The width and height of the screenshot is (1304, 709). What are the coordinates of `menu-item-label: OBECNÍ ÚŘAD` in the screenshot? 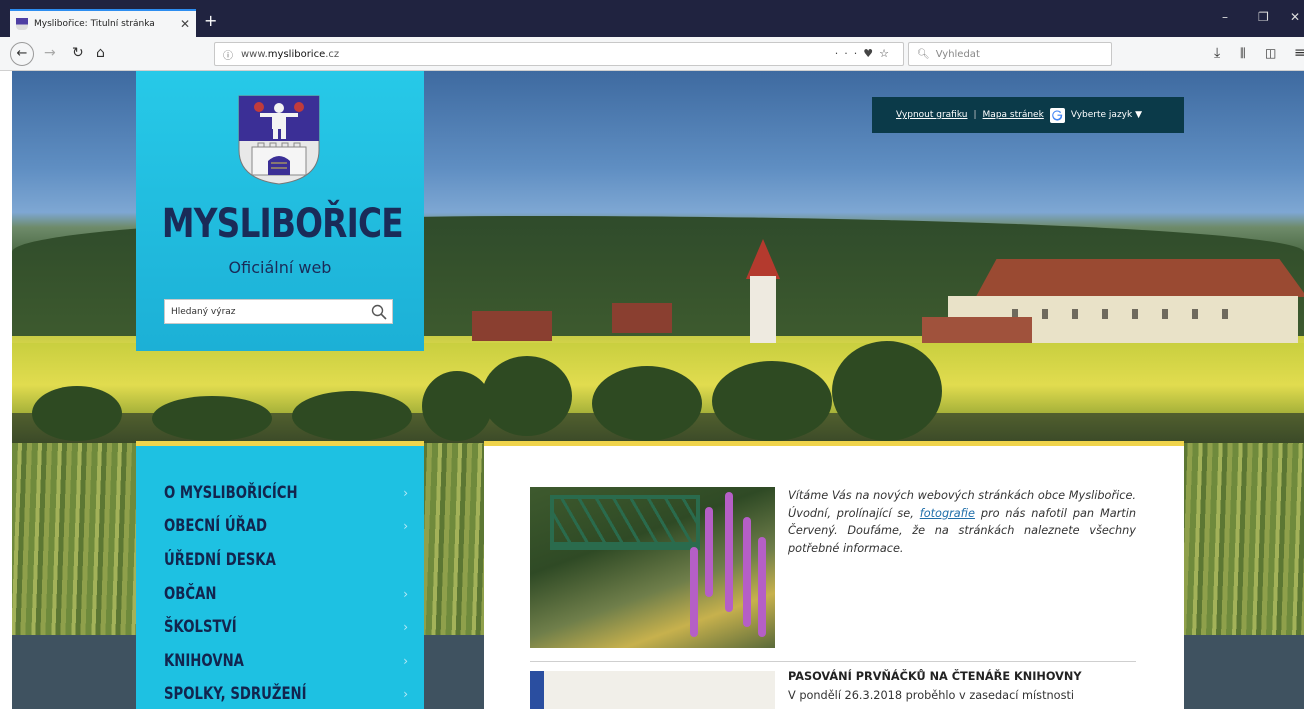 It's located at (216, 526).